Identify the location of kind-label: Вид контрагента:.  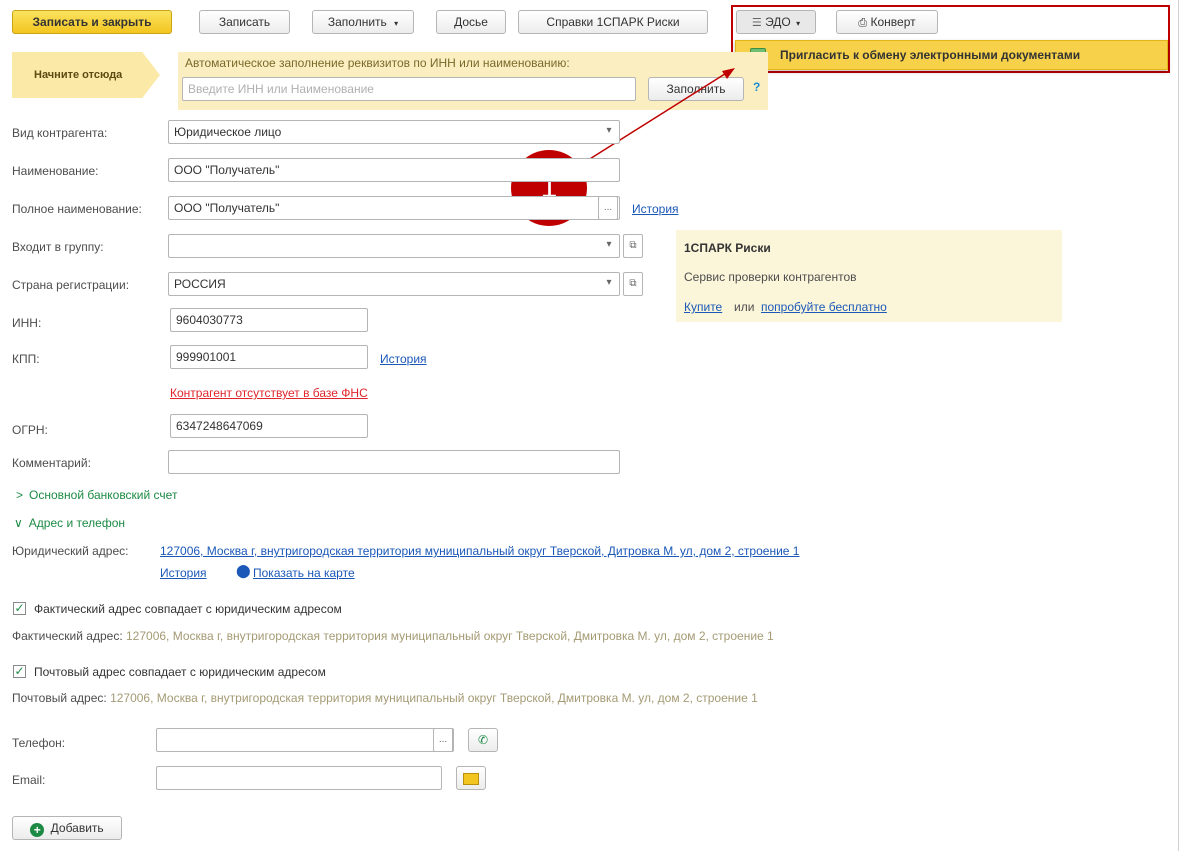
(60, 133).